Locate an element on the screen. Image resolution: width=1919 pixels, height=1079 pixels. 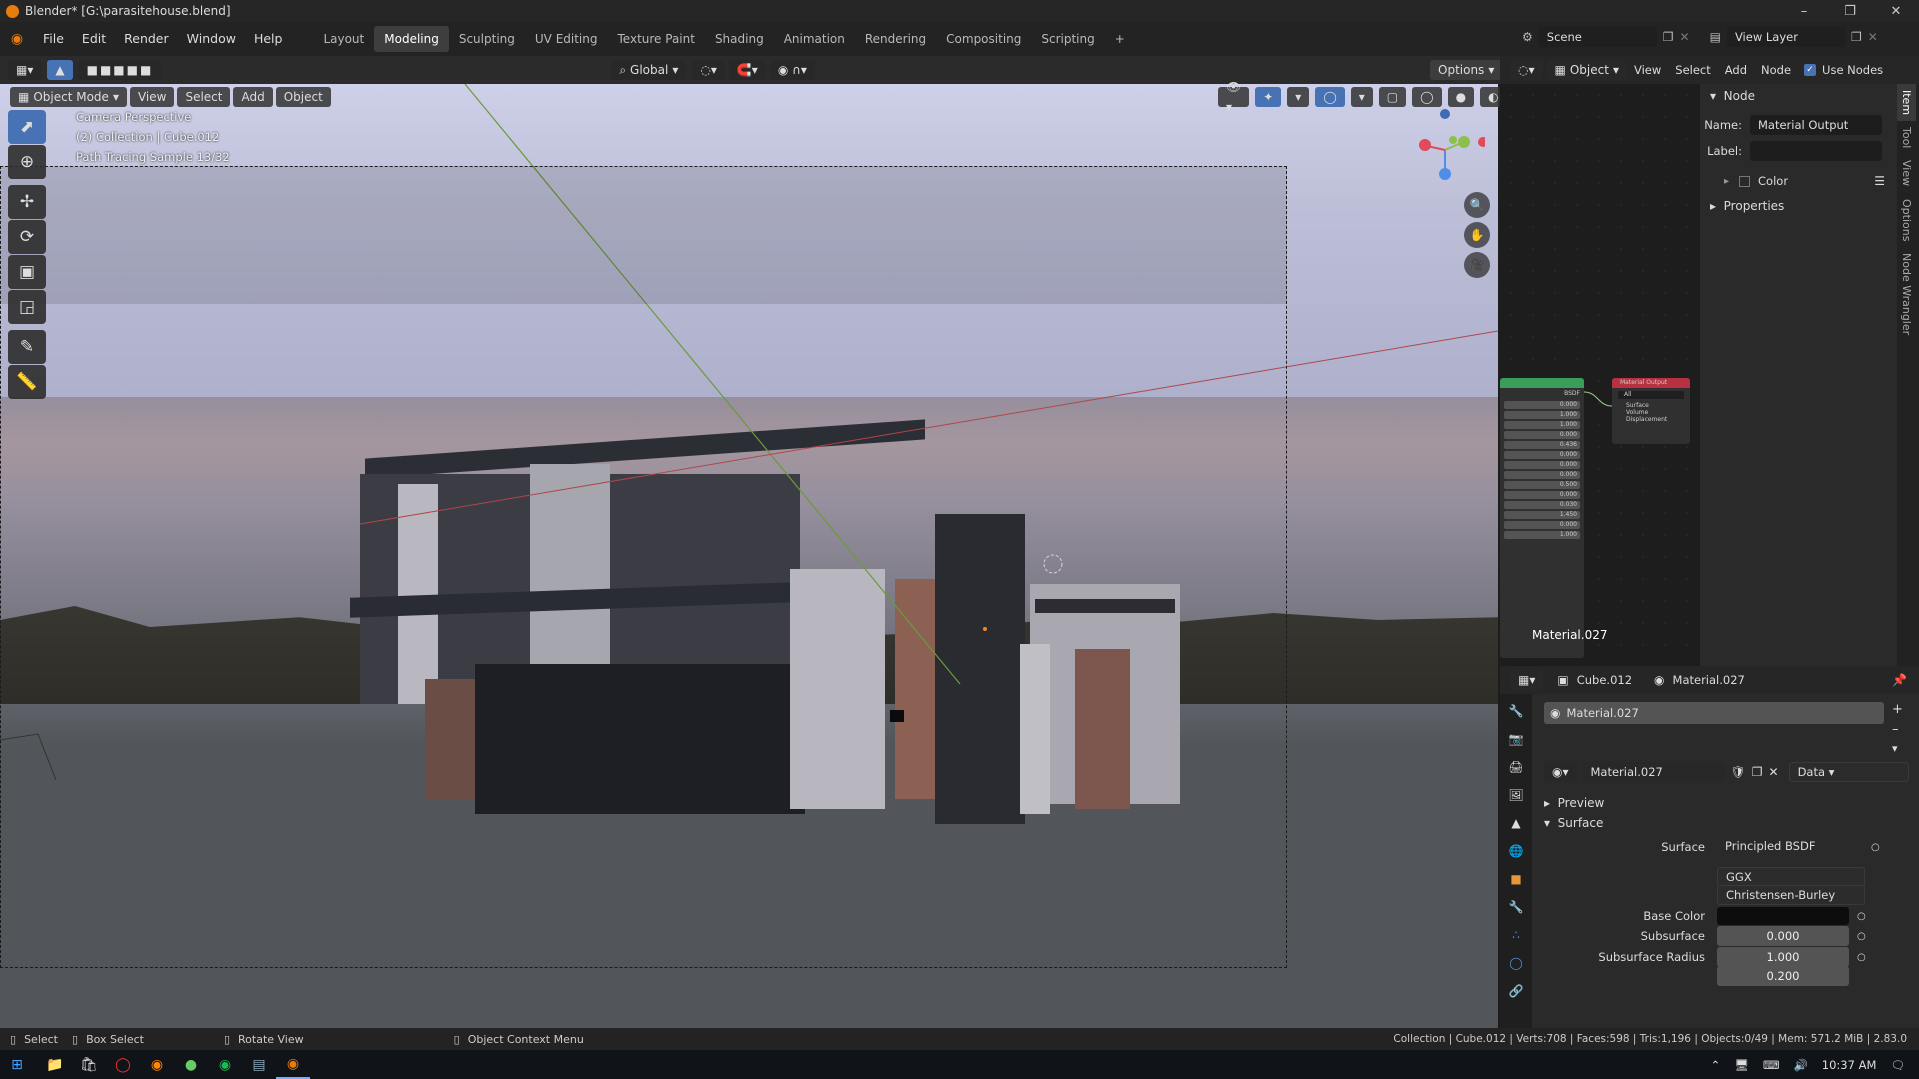
world-properties-icon: 🌐 is located at coordinates (1516, 851).